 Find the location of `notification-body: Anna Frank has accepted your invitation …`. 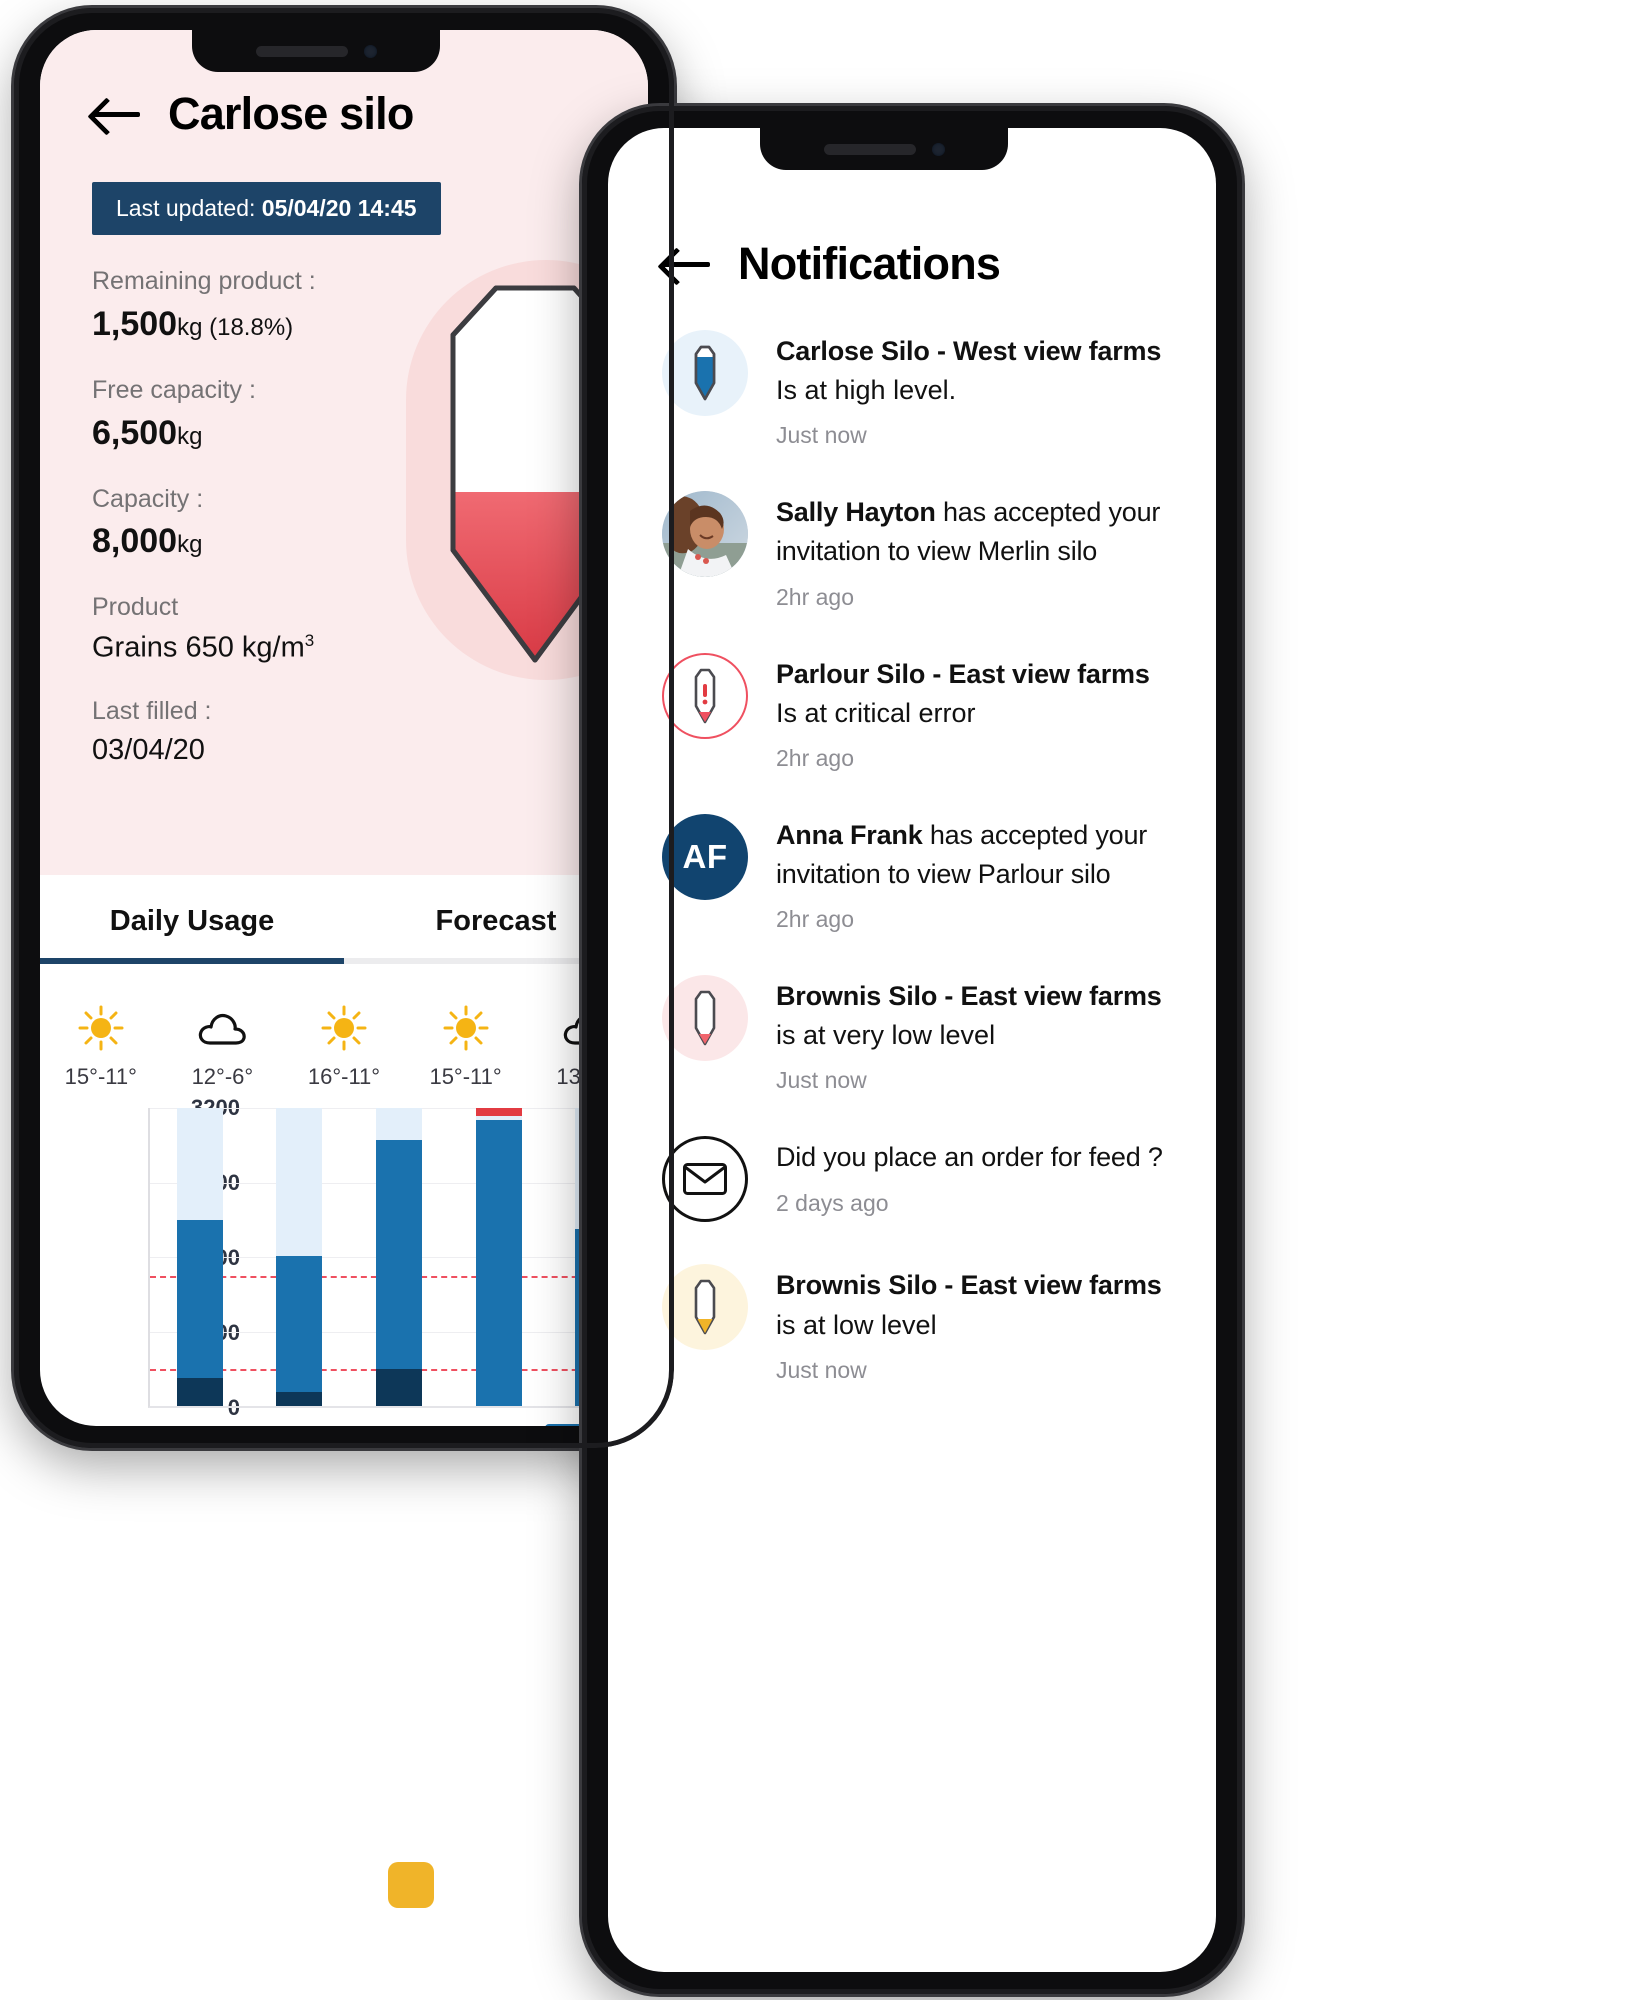

notification-body: Anna Frank has accepted your invitation … is located at coordinates (978, 873).